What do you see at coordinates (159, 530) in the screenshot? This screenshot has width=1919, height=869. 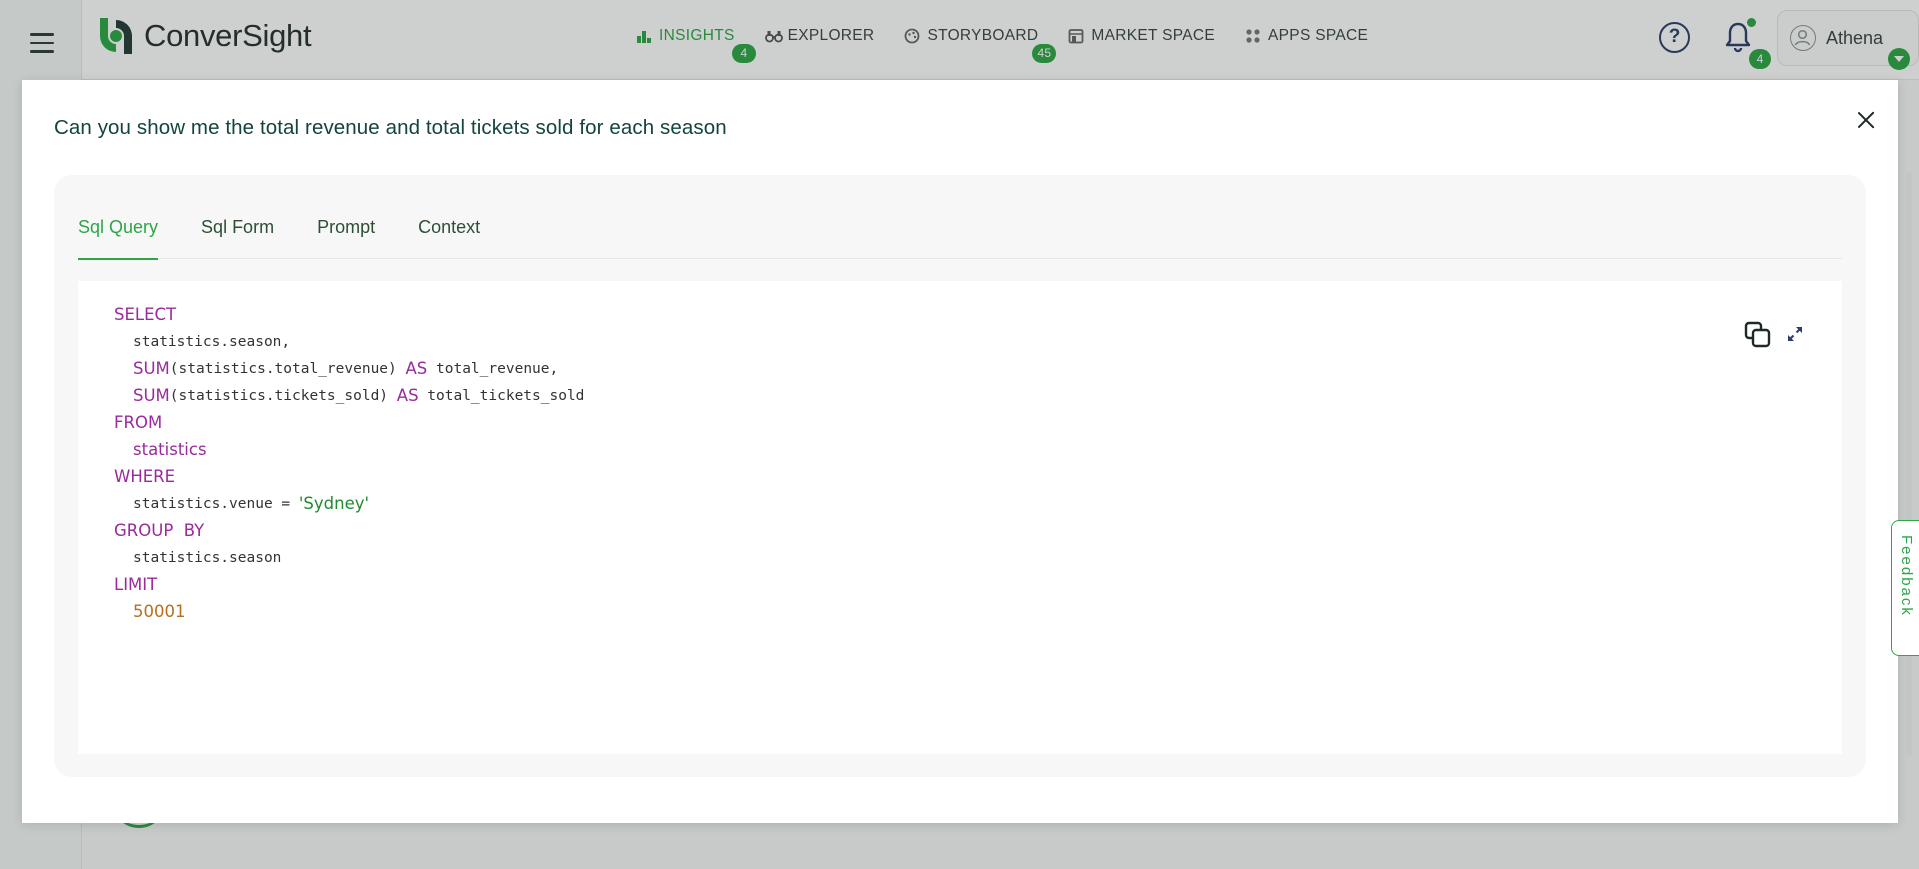 I see `sql-keyword-group-by: GROUP BY` at bounding box center [159, 530].